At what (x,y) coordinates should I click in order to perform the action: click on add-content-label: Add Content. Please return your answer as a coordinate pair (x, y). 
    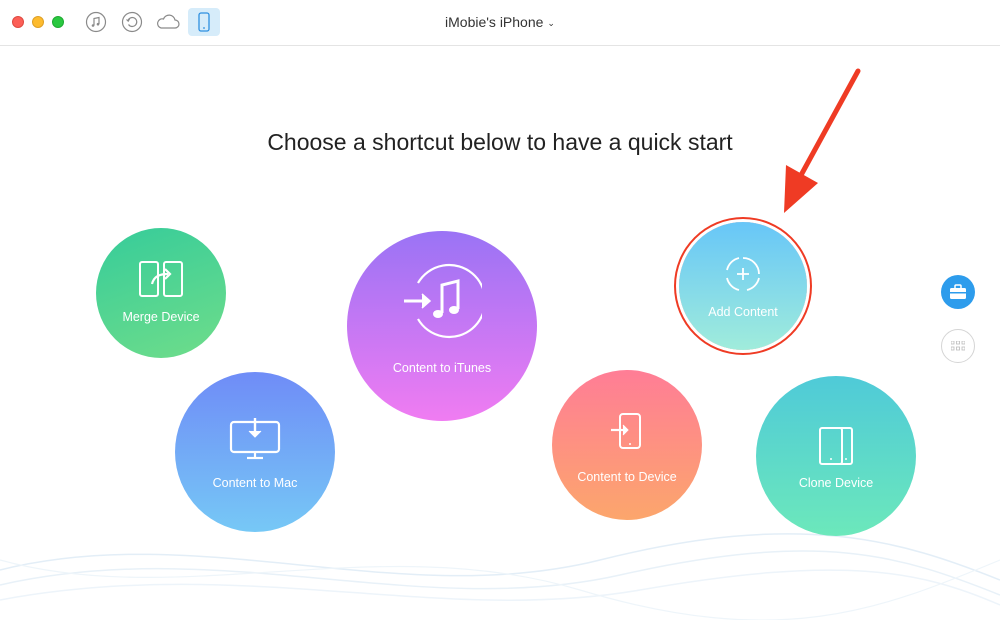
    Looking at the image, I should click on (743, 312).